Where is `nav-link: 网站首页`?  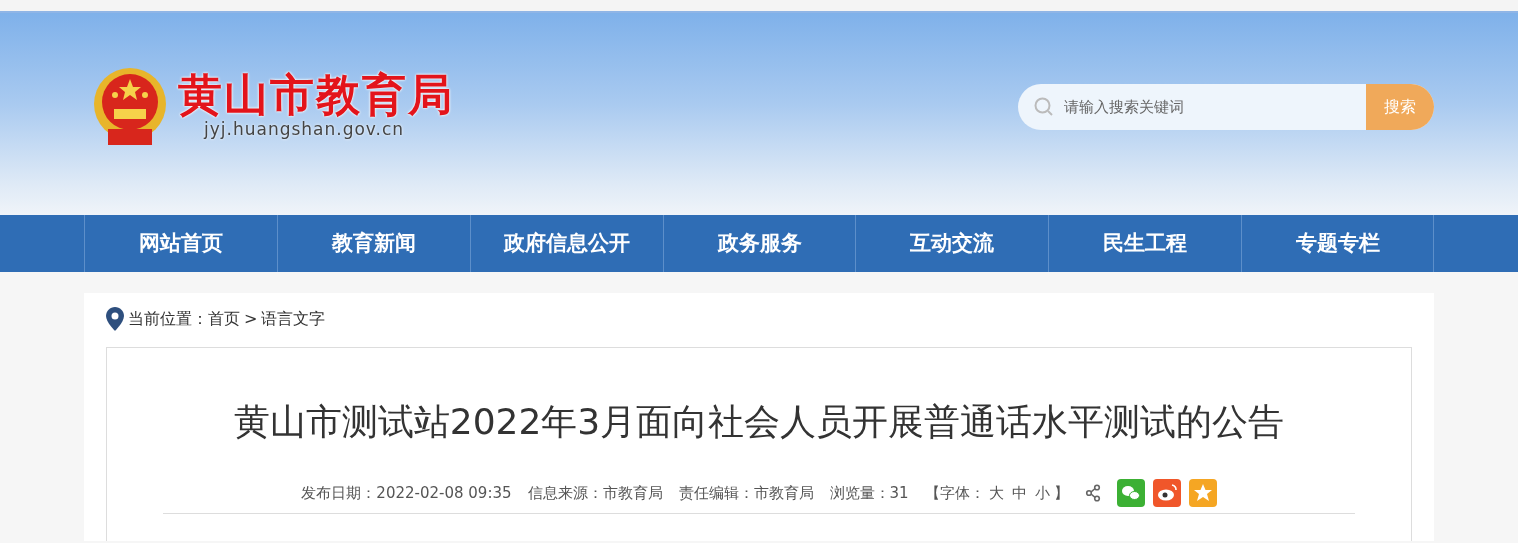 nav-link: 网站首页 is located at coordinates (180, 243).